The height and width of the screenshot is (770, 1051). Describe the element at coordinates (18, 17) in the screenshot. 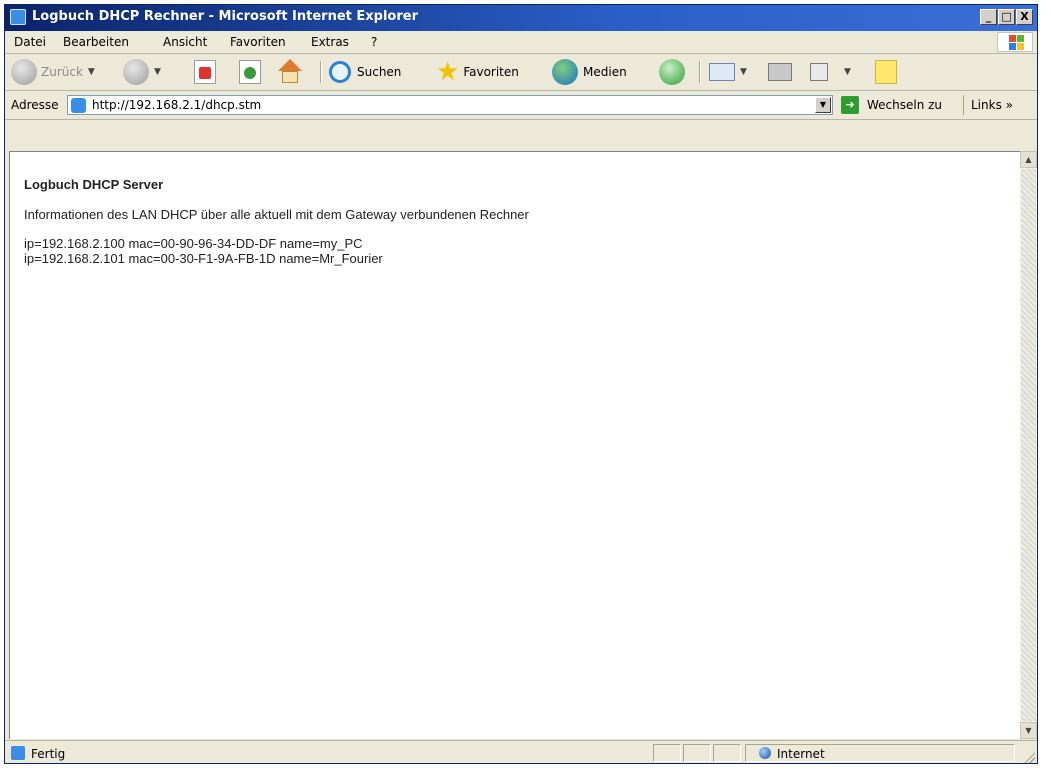

I see `ie-icon` at that location.